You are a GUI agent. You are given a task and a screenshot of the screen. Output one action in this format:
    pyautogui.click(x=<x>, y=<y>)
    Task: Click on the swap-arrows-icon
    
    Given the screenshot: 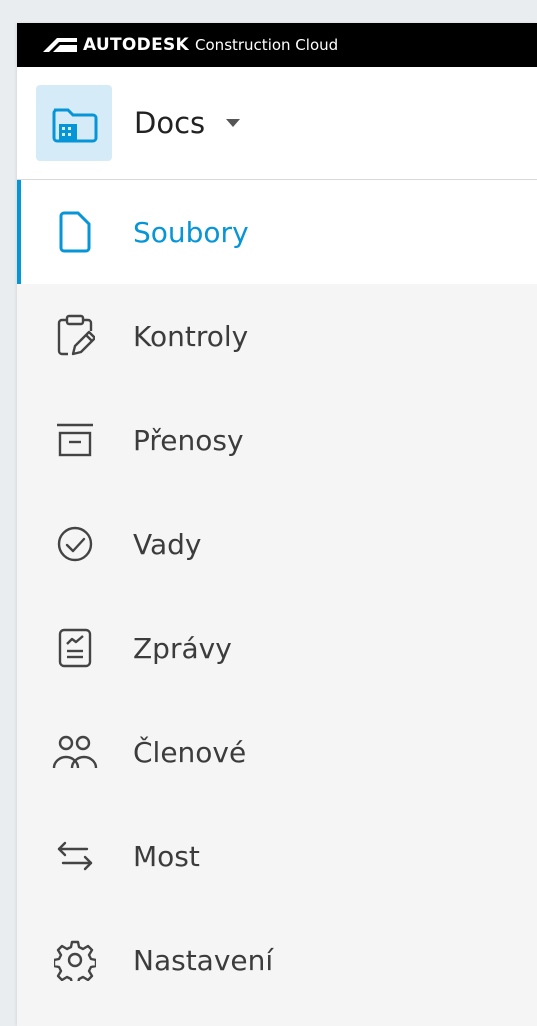 What is the action you would take?
    pyautogui.click(x=75, y=856)
    